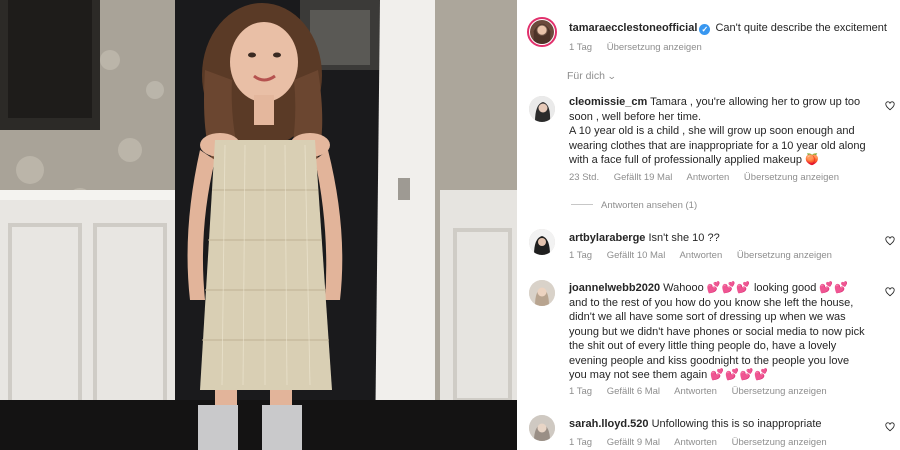 The height and width of the screenshot is (450, 900). I want to click on caption-translate-link: Übersetzung anzeigen, so click(654, 47).